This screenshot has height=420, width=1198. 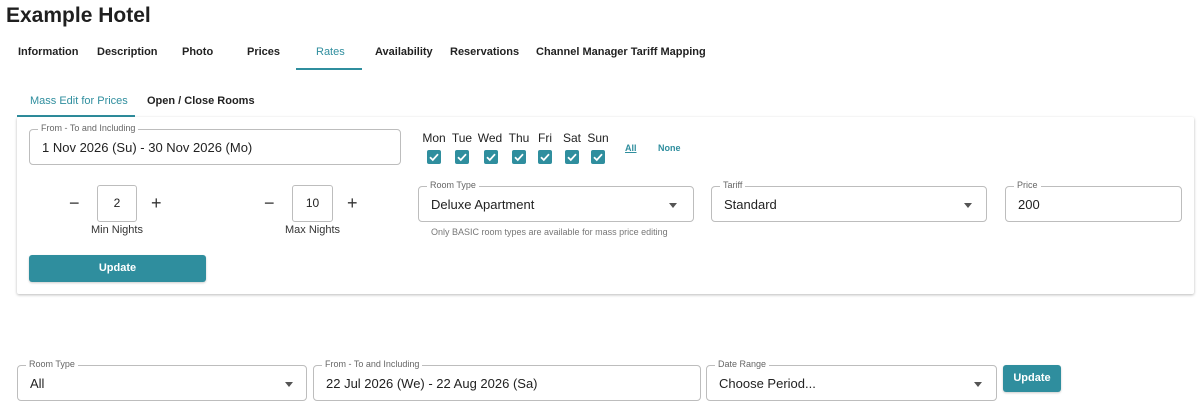 I want to click on field-label: Price, so click(x=1027, y=185).